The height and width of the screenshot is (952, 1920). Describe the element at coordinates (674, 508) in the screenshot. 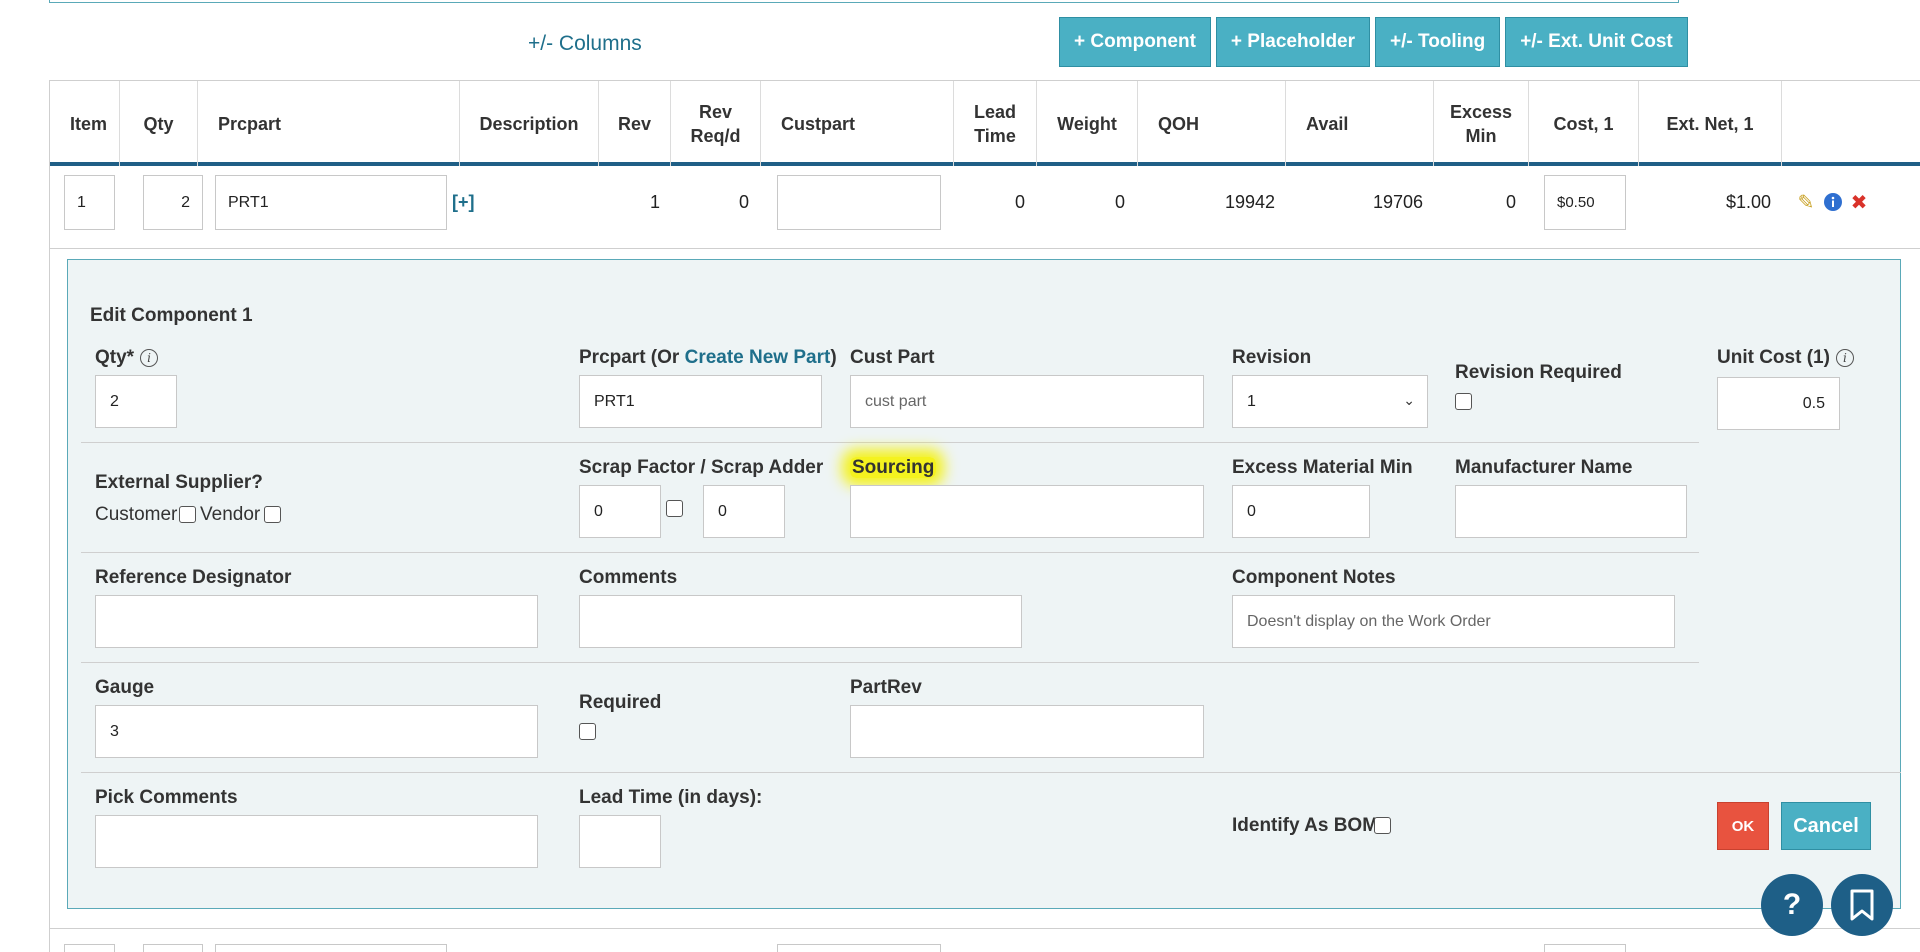

I see `scrap-toggle-checkbox` at that location.